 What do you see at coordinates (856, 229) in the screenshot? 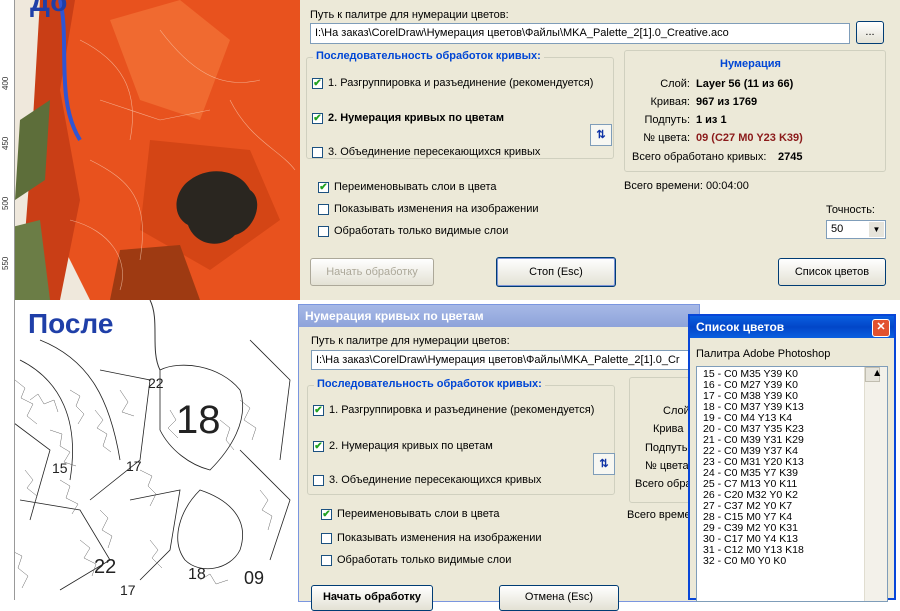
I see `precision-select: 50 ▼` at bounding box center [856, 229].